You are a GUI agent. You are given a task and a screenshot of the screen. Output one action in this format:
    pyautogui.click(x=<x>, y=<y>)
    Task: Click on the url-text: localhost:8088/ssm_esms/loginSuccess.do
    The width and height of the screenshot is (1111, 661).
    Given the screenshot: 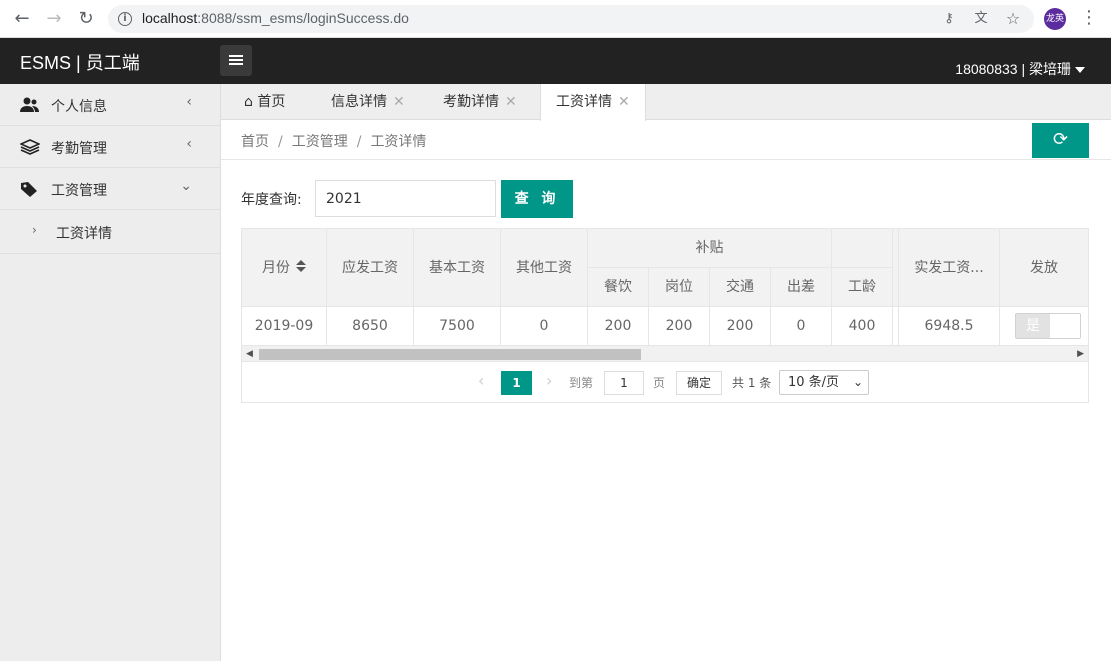 What is the action you would take?
    pyautogui.click(x=275, y=18)
    